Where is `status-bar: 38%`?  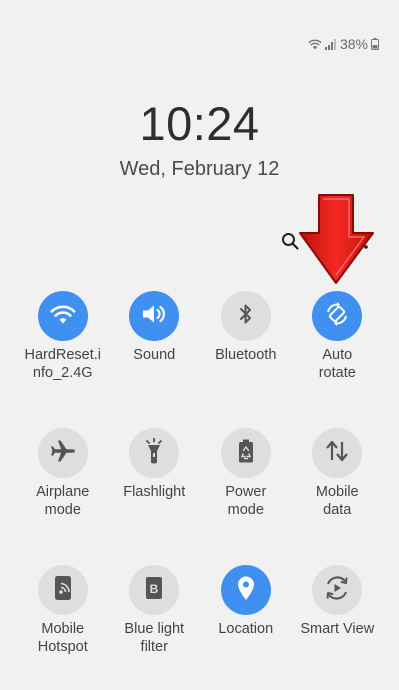 status-bar: 38% is located at coordinates (343, 44).